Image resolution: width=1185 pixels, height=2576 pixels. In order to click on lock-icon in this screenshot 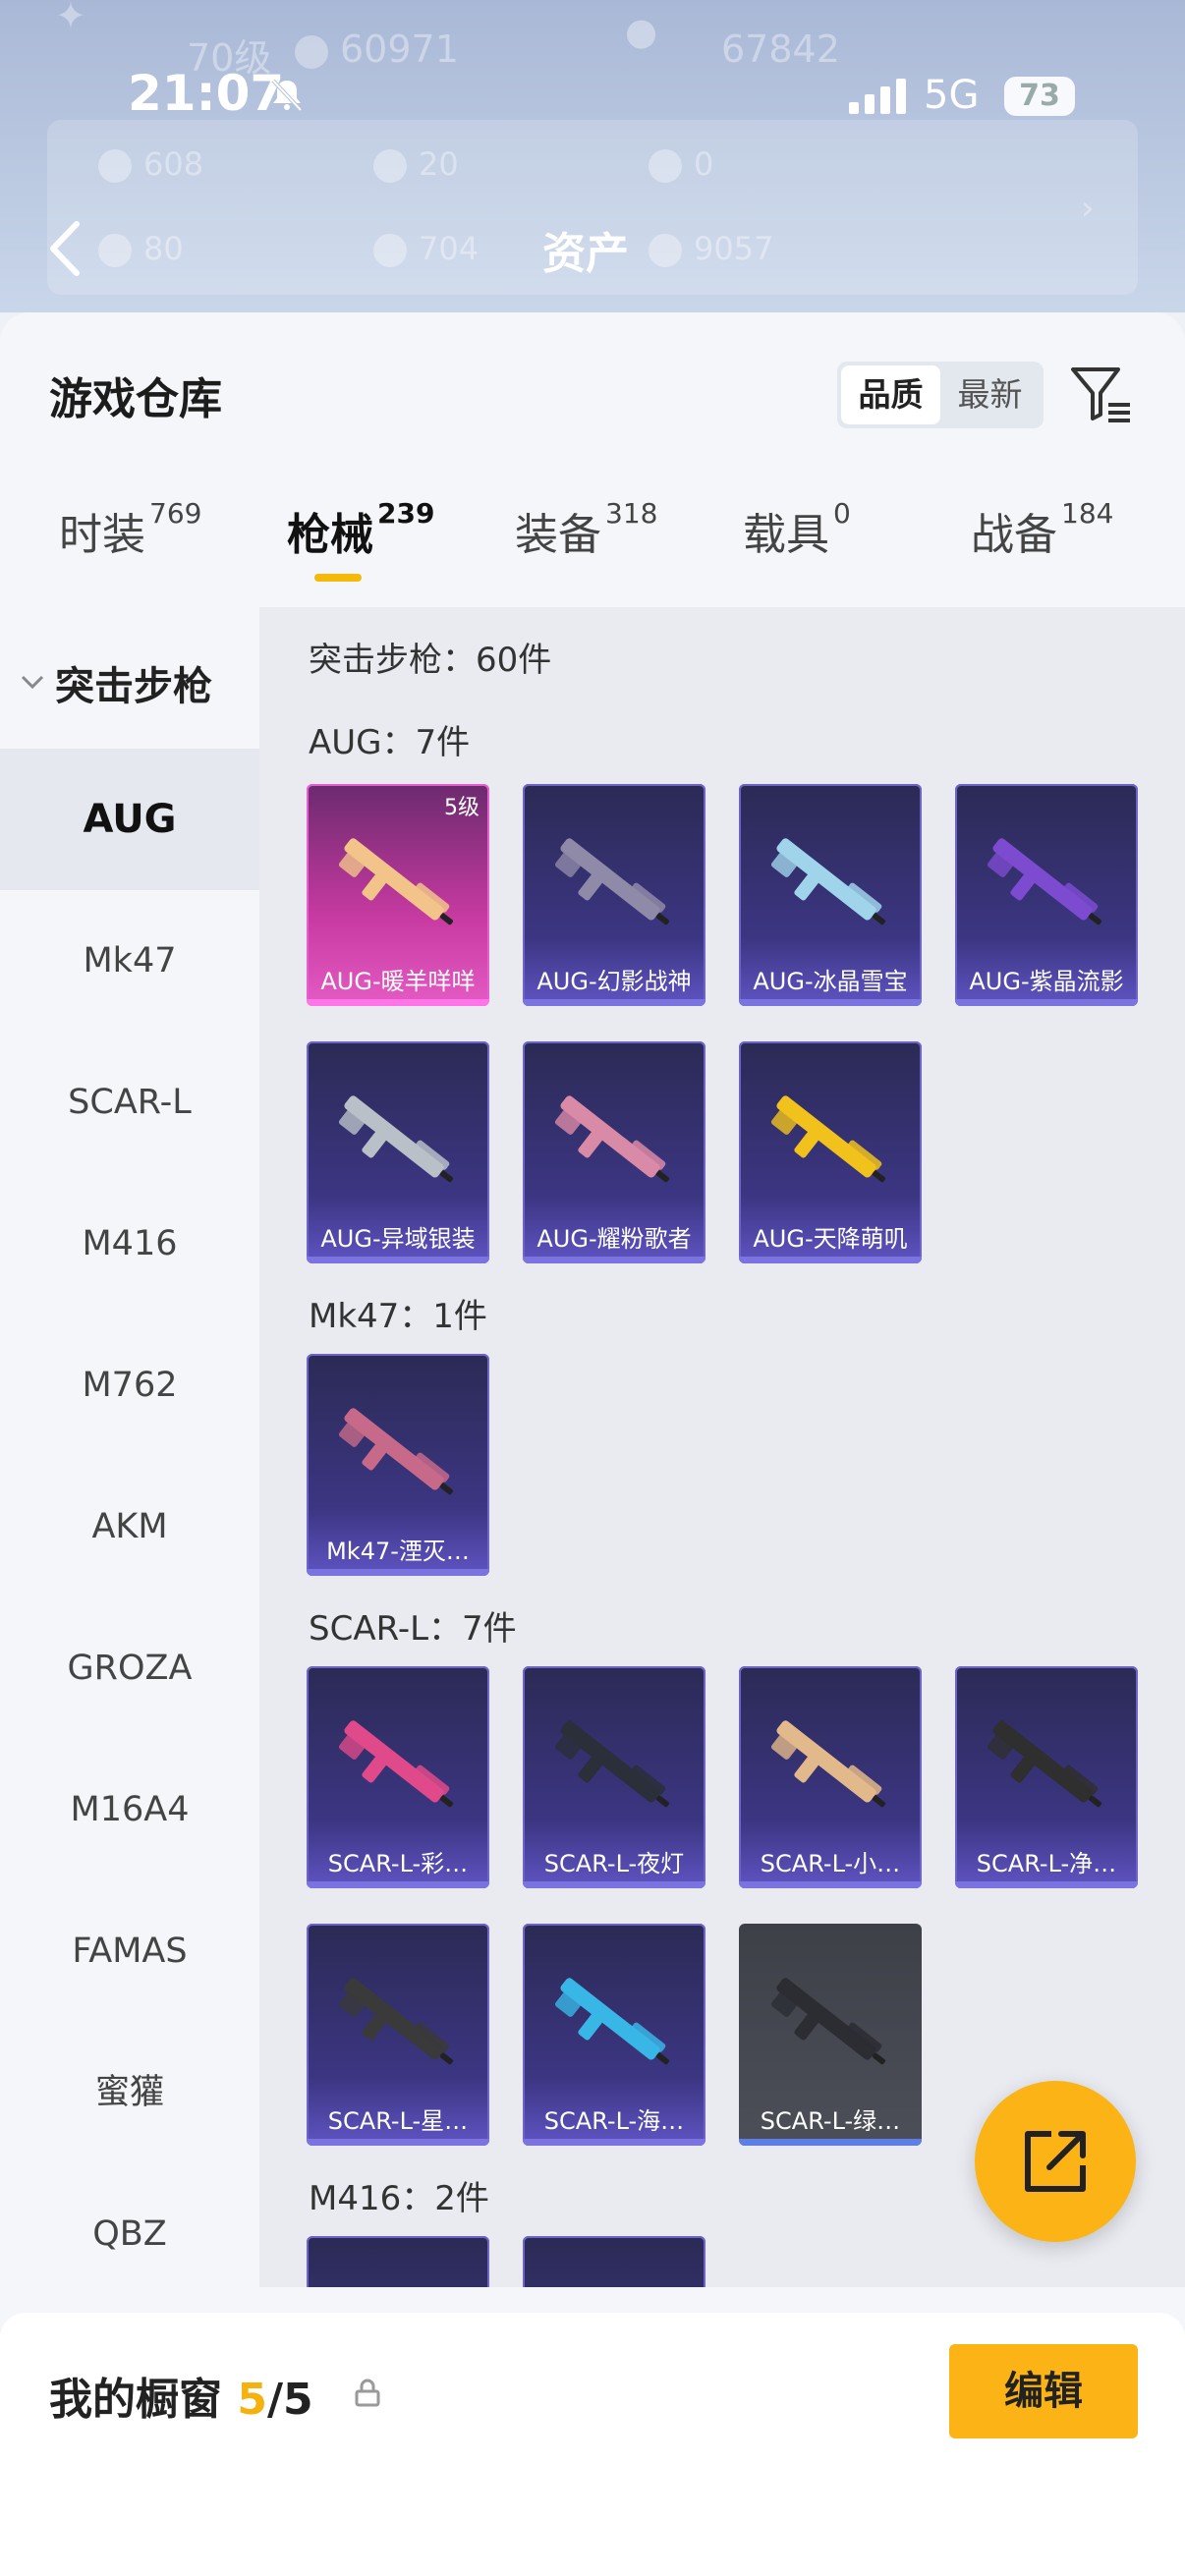, I will do `click(368, 2393)`.